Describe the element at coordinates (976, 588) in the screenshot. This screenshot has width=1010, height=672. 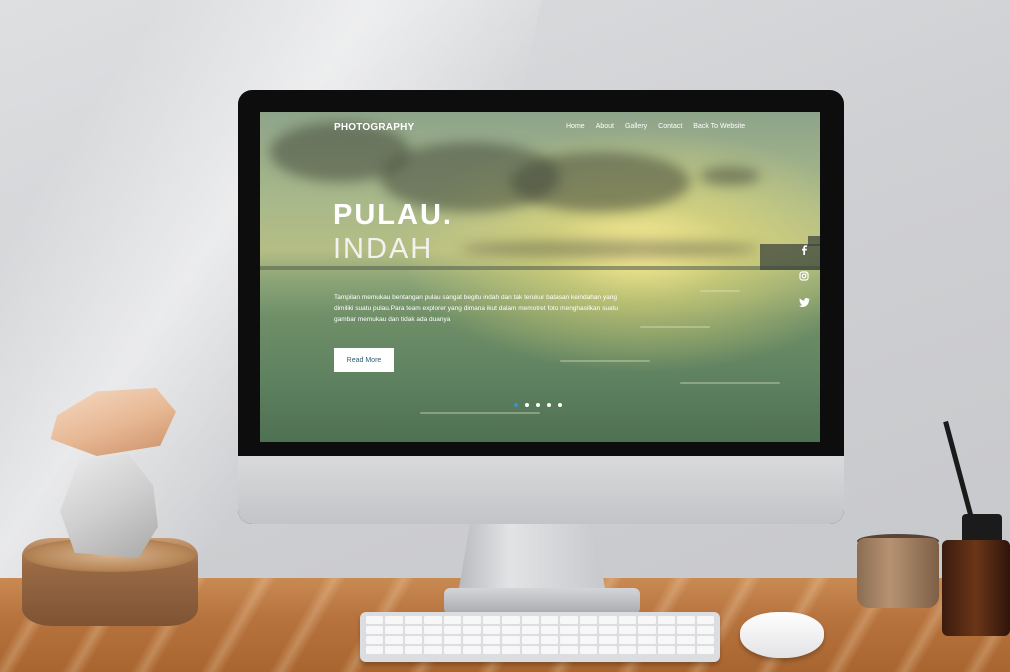
I see `amber-jar` at that location.